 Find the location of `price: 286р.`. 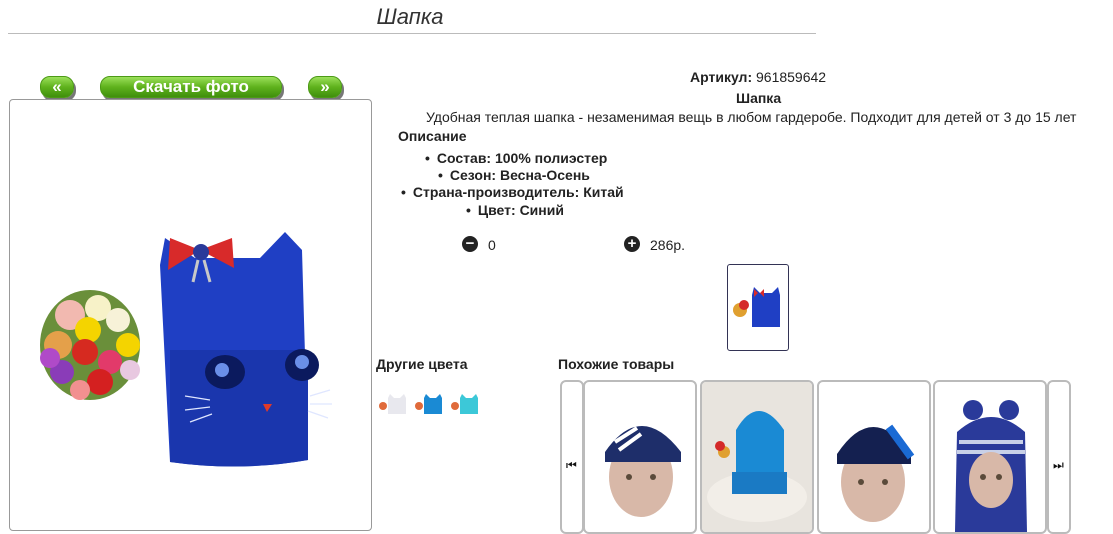

price: 286р. is located at coordinates (668, 245).